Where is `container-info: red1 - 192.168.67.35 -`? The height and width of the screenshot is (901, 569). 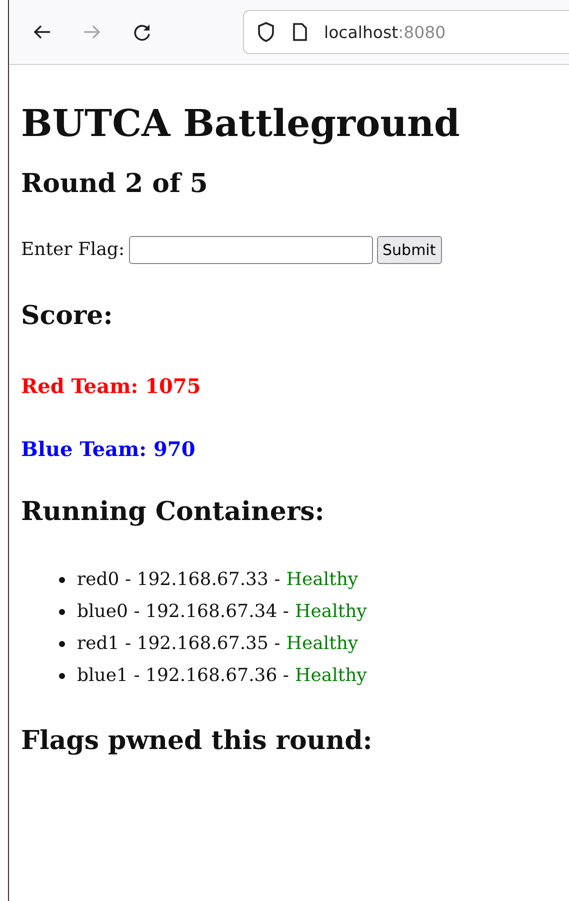 container-info: red1 - 192.168.67.35 - is located at coordinates (178, 643).